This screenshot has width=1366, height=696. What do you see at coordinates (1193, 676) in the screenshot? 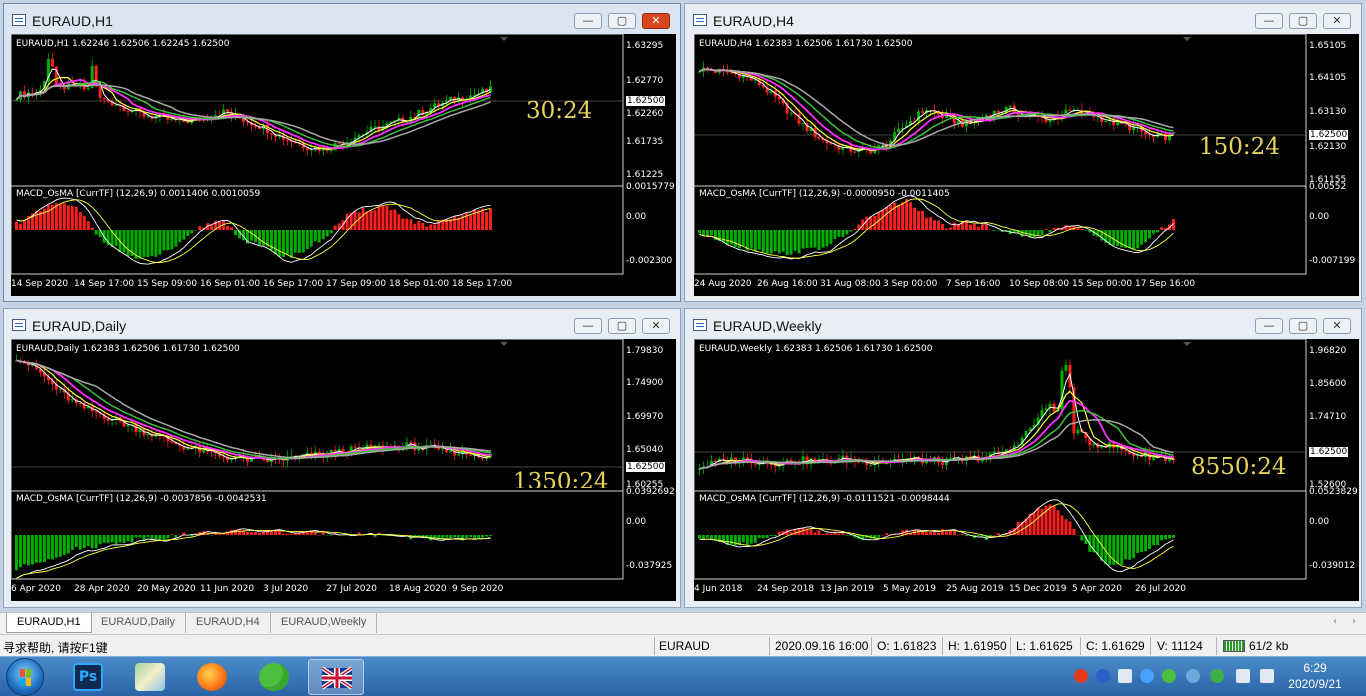
I see `shield-icon` at bounding box center [1193, 676].